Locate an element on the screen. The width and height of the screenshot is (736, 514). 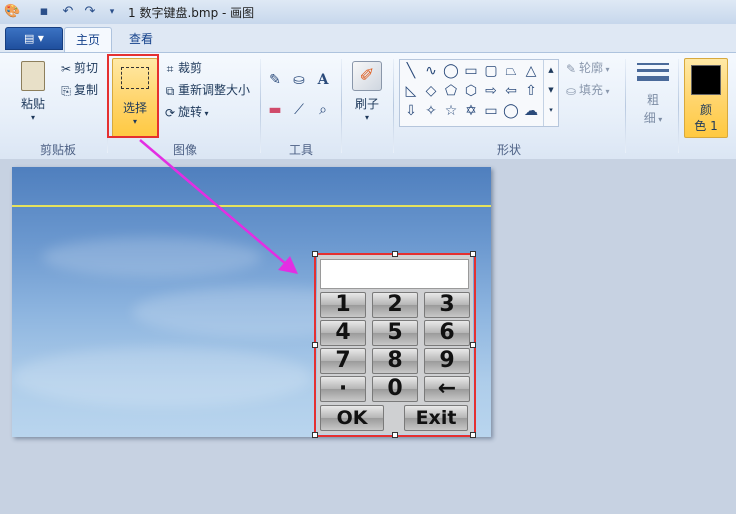
arrow-shaft is located at coordinates (213, 202).